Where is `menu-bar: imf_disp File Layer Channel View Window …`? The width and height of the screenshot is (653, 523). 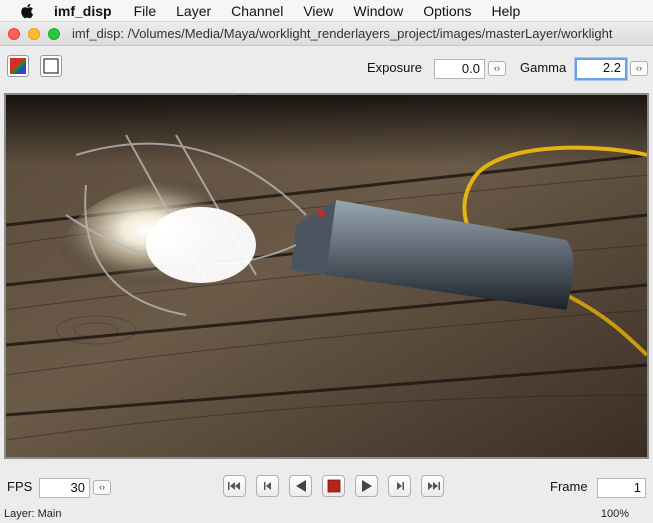
menu-bar: imf_disp File Layer Channel View Window … is located at coordinates (326, 11).